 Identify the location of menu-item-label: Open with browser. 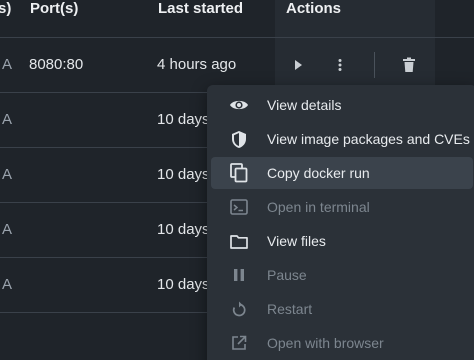
(325, 343).